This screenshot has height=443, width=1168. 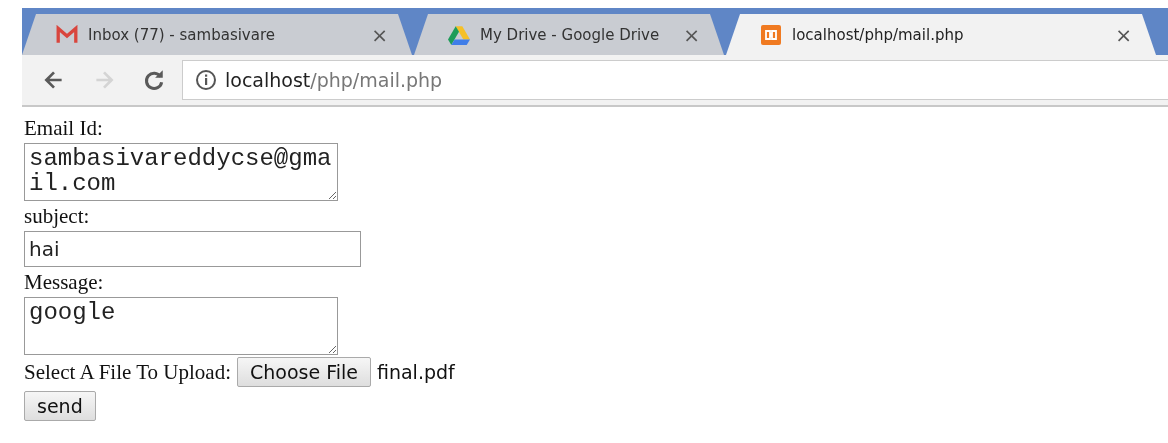 What do you see at coordinates (154, 80) in the screenshot?
I see `reload-icon` at bounding box center [154, 80].